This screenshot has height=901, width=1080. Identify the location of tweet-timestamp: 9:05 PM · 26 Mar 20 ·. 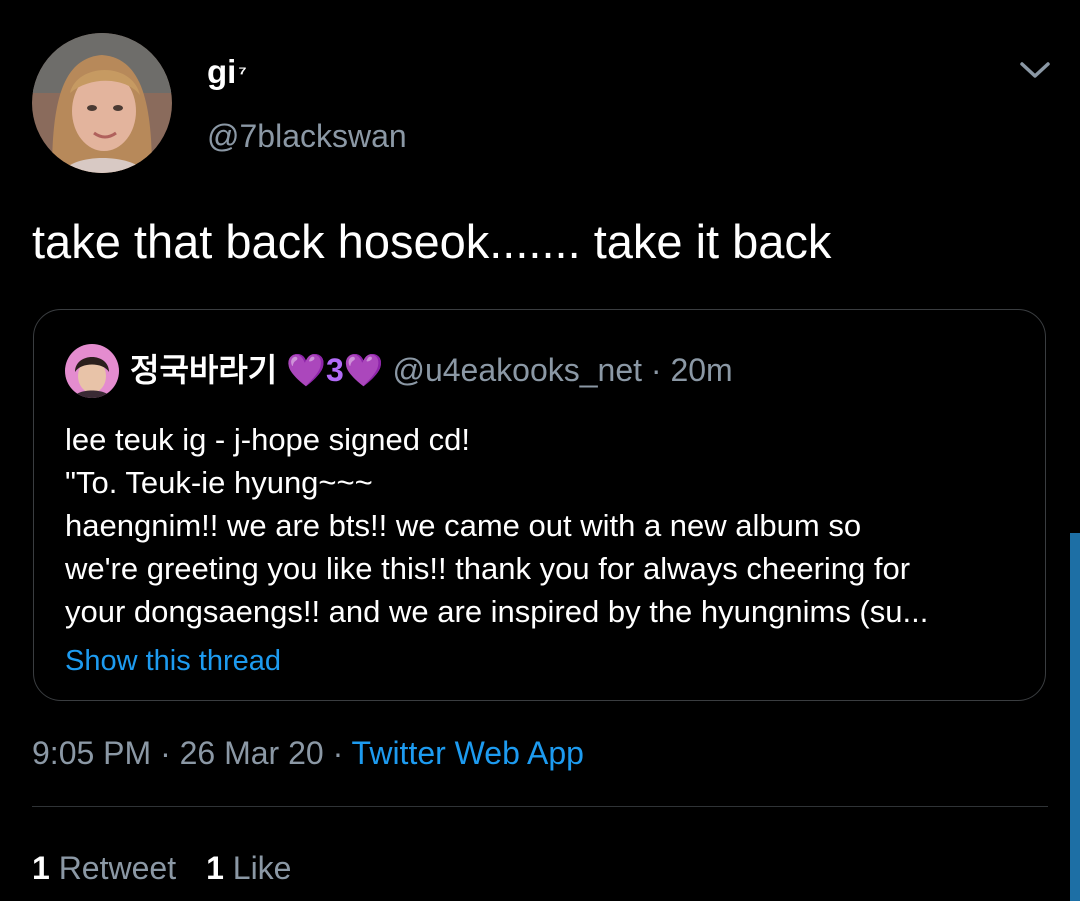
(192, 753).